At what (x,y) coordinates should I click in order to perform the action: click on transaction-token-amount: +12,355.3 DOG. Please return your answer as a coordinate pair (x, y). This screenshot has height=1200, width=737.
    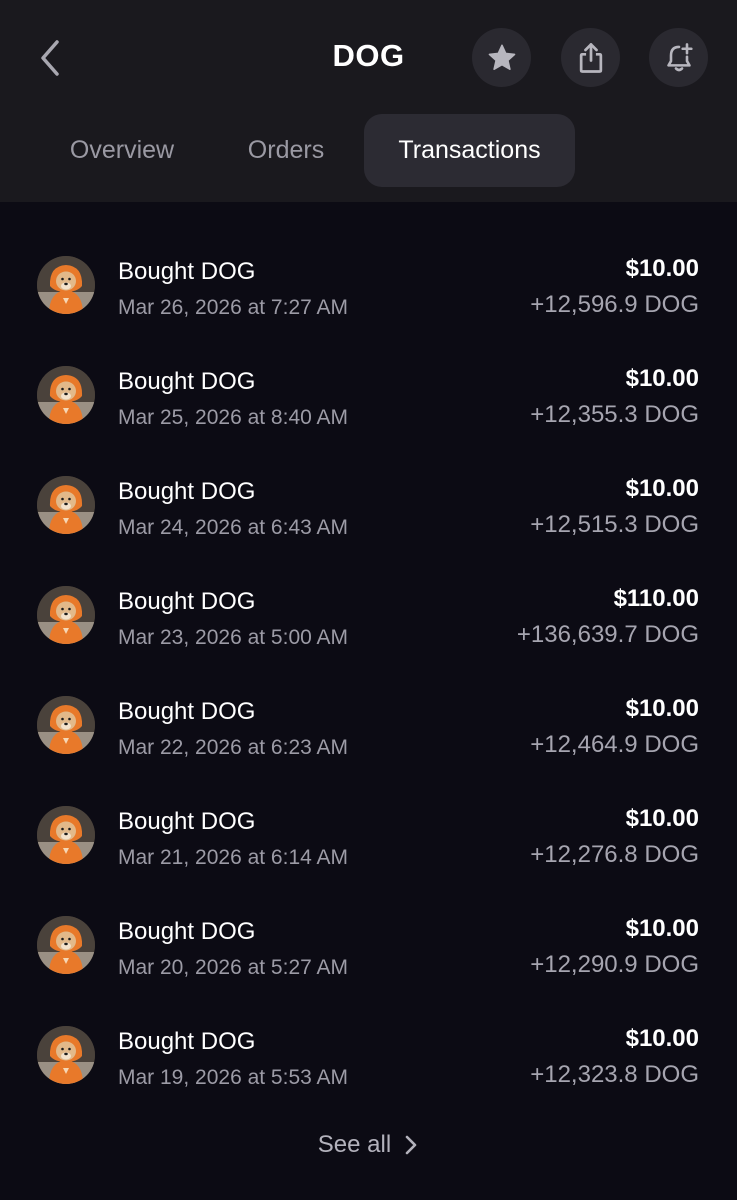
    Looking at the image, I should click on (614, 414).